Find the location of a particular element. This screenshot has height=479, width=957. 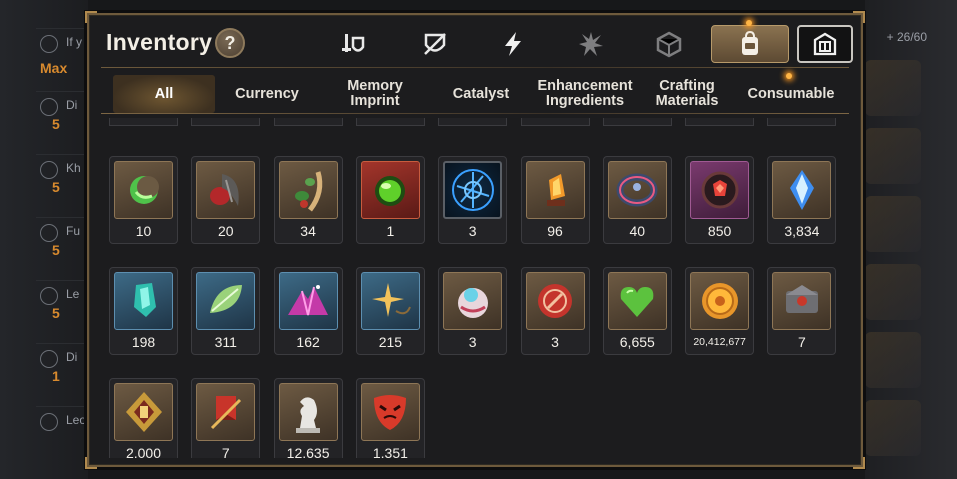

item-slot: 198 is located at coordinates (143, 311).